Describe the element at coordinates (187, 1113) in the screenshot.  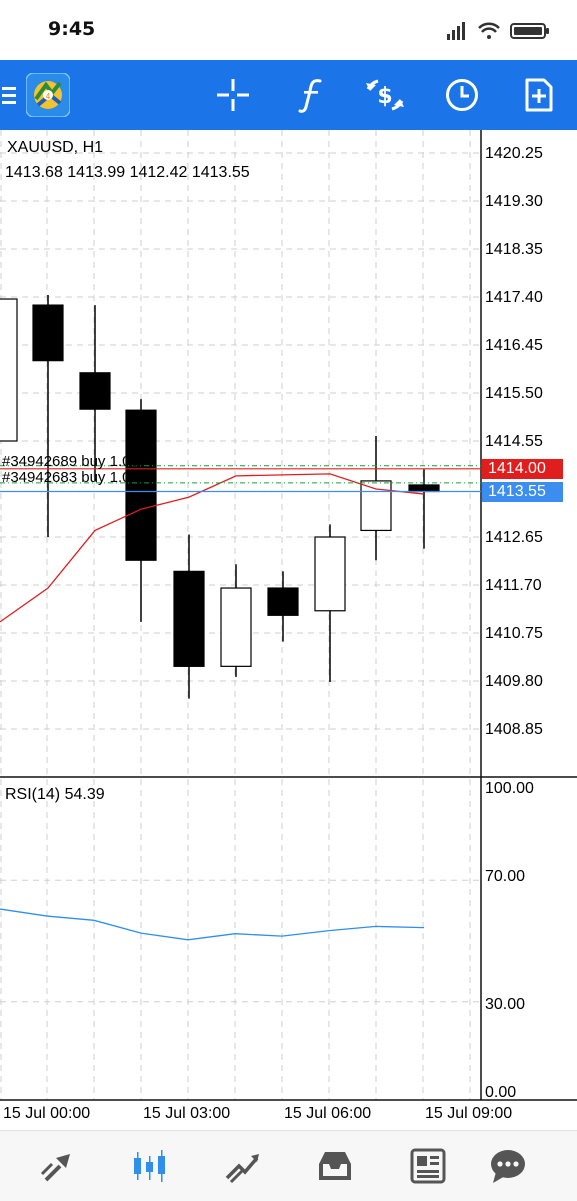
I see `time-tick: 15 Jul 03:00` at that location.